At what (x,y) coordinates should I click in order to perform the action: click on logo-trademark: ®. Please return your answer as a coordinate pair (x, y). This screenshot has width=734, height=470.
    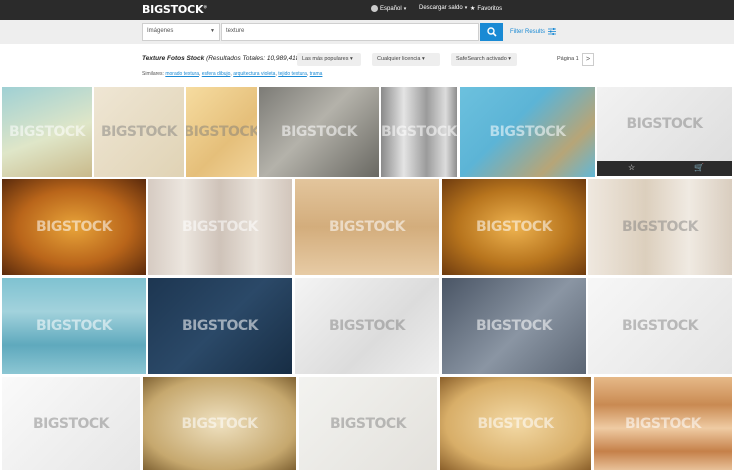
    Looking at the image, I should click on (205, 7).